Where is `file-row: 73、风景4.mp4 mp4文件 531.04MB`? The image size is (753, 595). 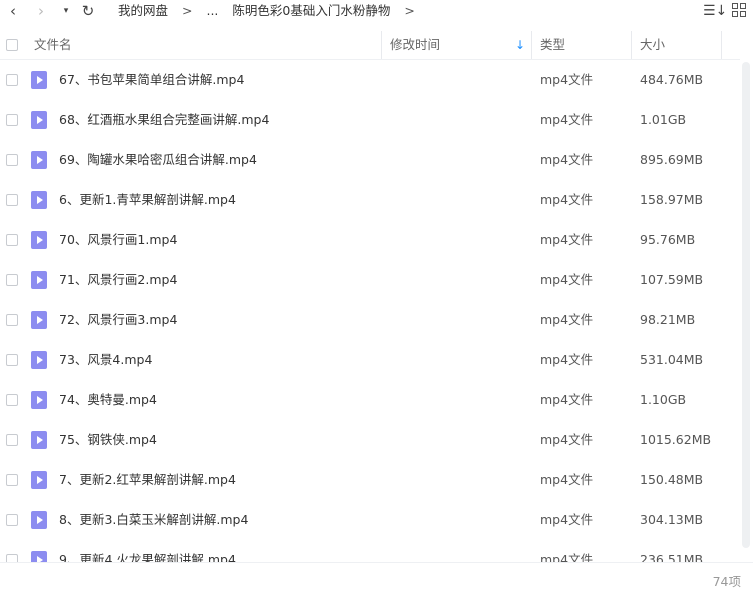 file-row: 73、风景4.mp4 mp4文件 531.04MB is located at coordinates (370, 360).